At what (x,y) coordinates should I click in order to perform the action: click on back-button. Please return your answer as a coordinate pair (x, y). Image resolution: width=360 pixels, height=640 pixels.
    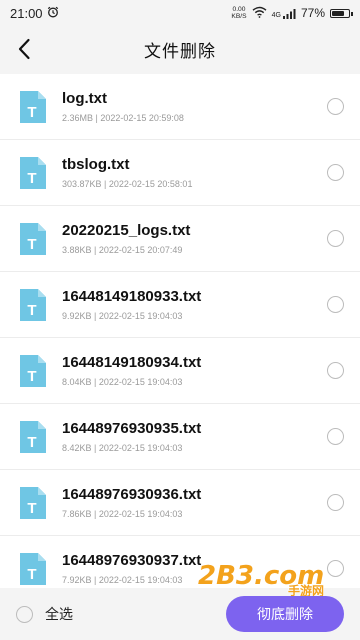
    Looking at the image, I should click on (24, 49).